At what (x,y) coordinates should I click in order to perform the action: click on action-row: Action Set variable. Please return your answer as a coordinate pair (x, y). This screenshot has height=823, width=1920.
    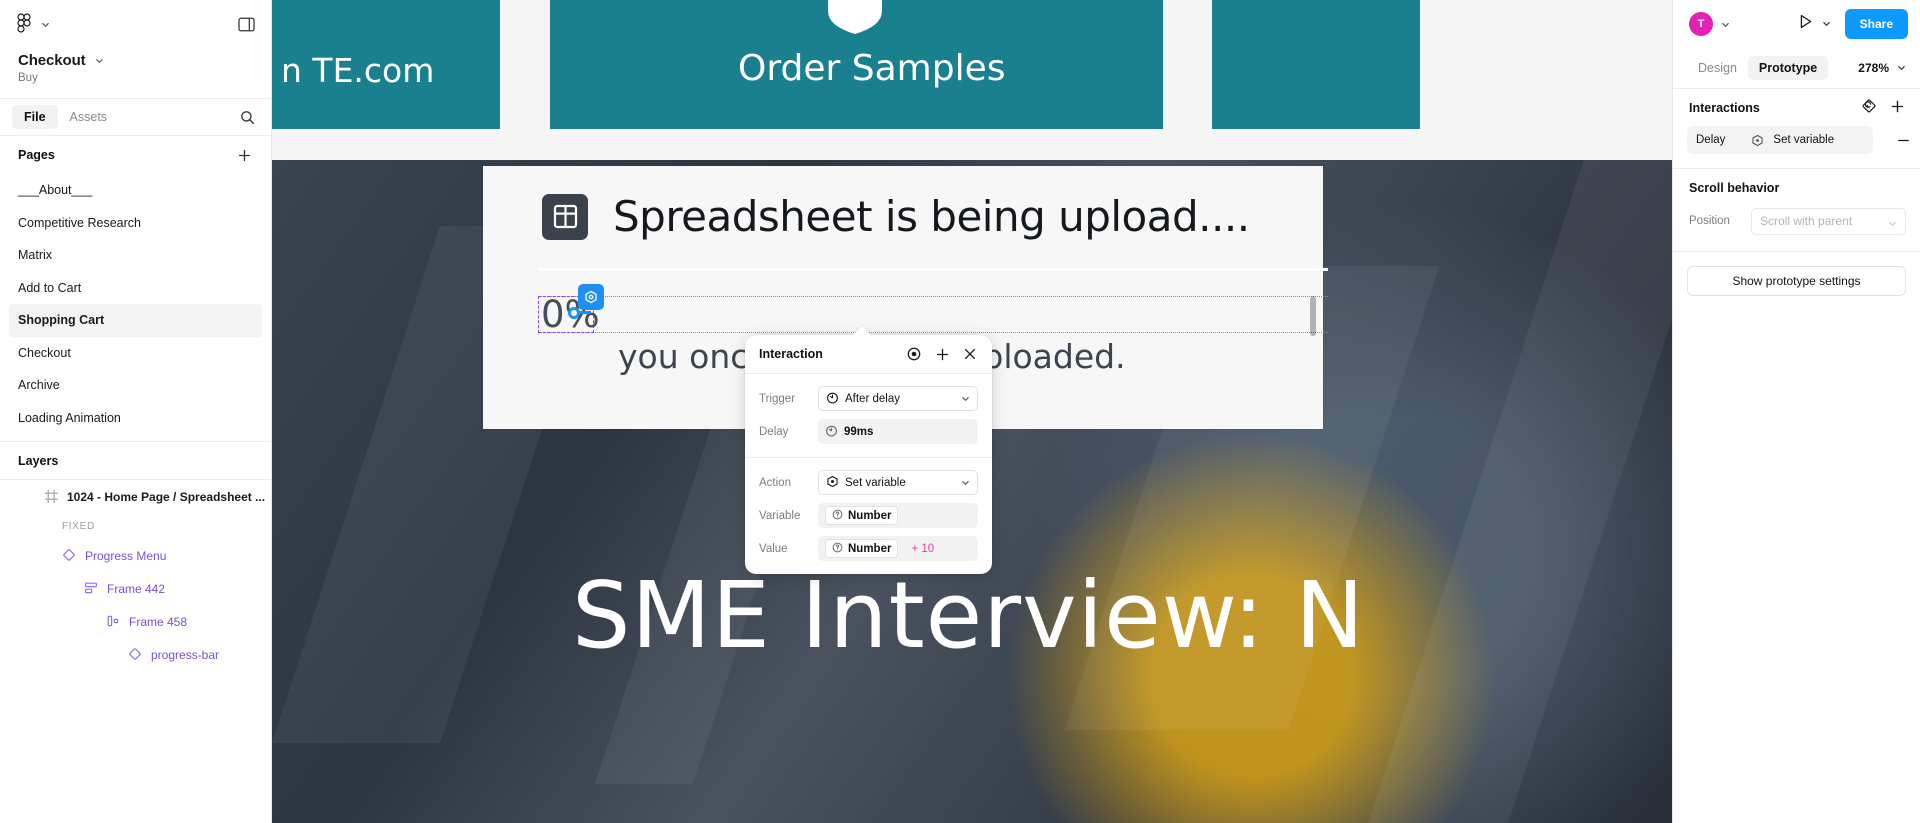
    Looking at the image, I should click on (868, 482).